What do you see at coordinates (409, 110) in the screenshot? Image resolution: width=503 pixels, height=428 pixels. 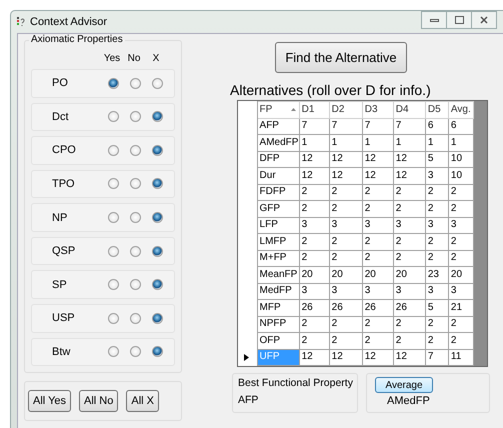 I see `column-header: D4` at bounding box center [409, 110].